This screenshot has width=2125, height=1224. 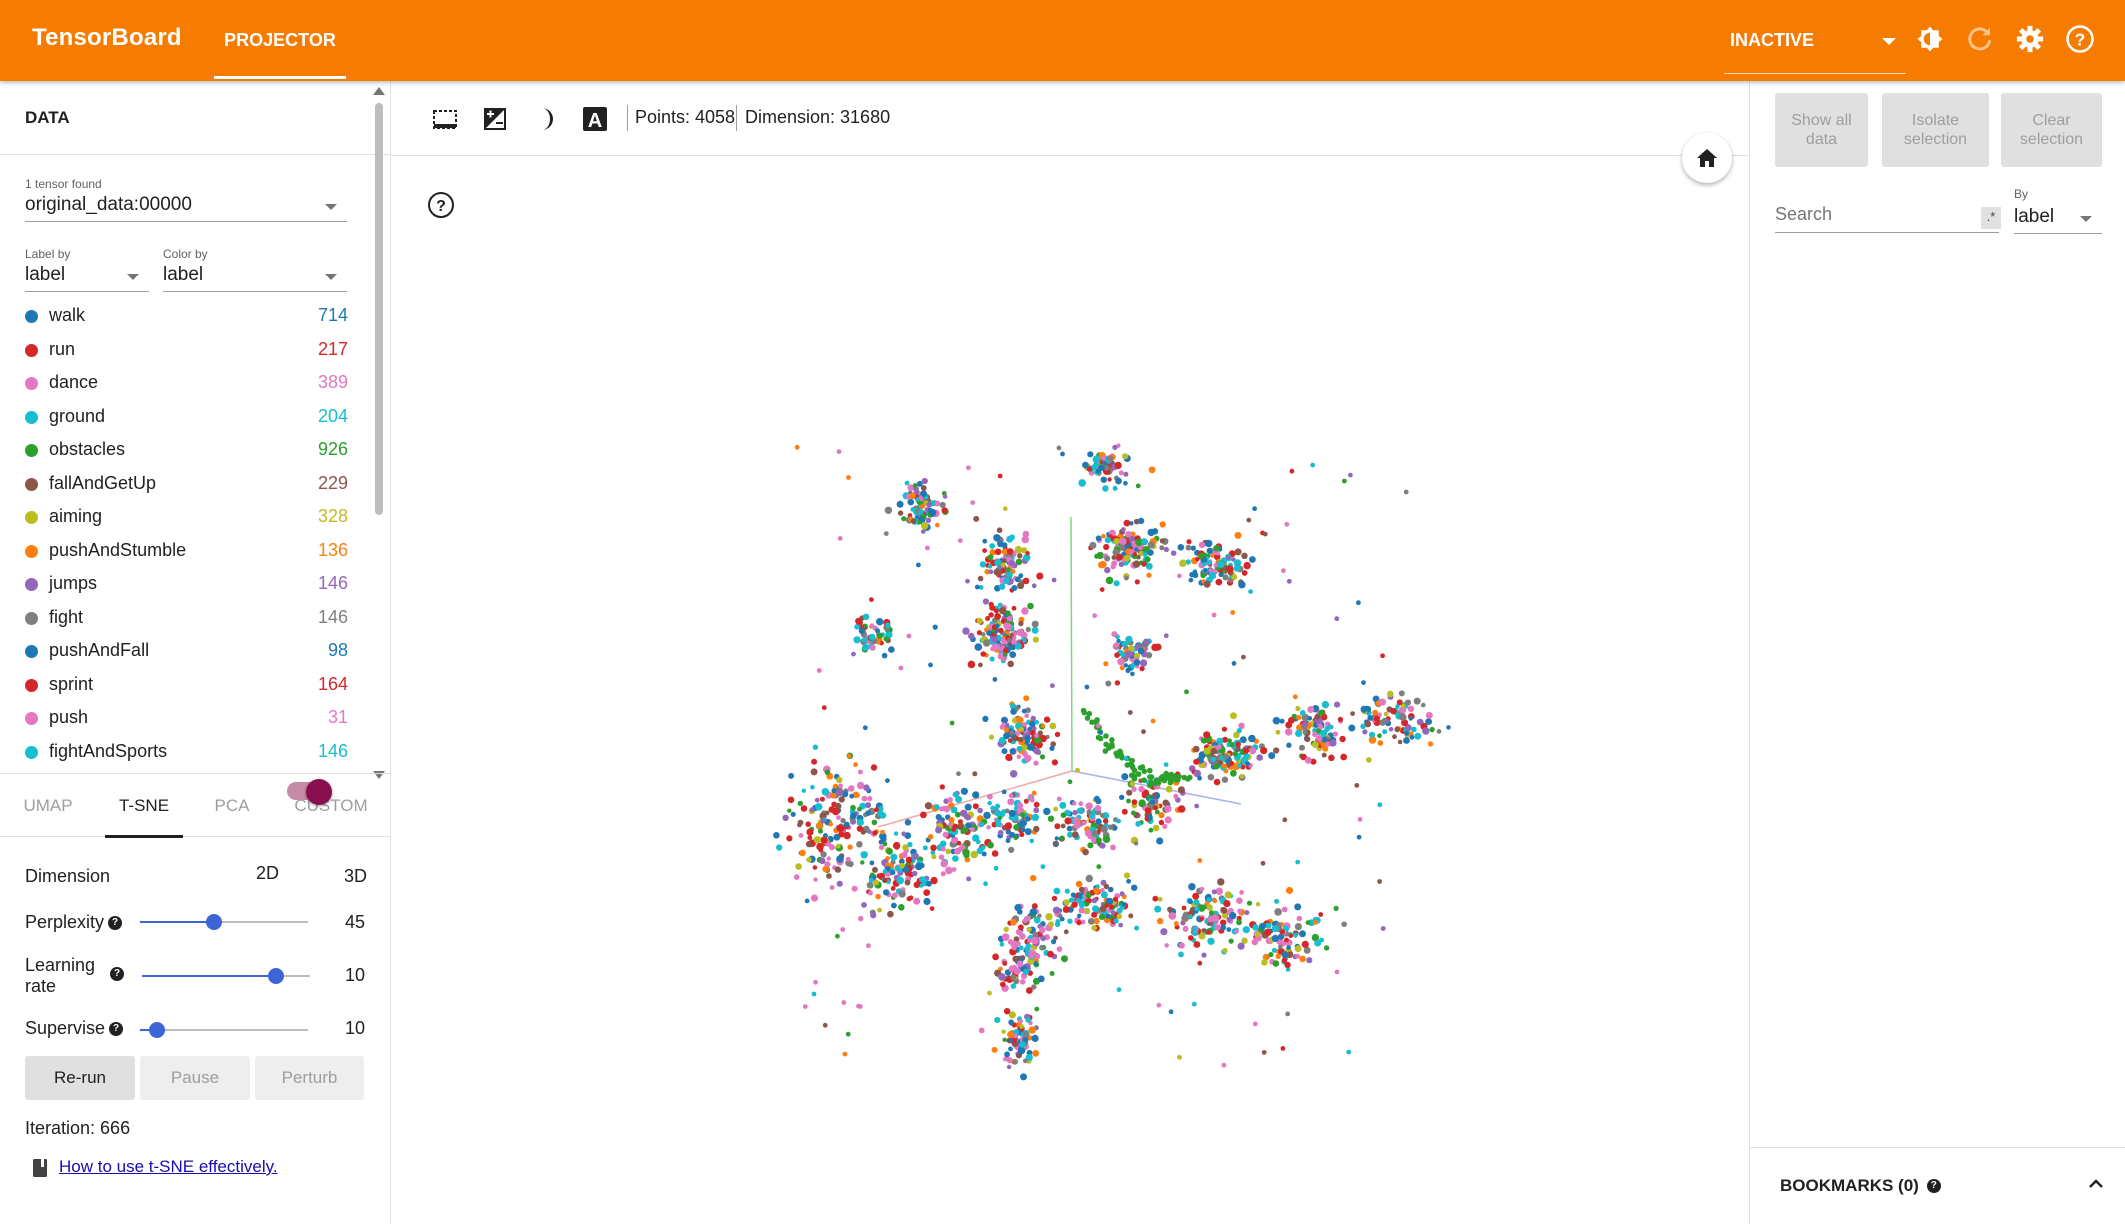 I want to click on legend-item: fallAndGetUp 229, so click(x=186, y=484).